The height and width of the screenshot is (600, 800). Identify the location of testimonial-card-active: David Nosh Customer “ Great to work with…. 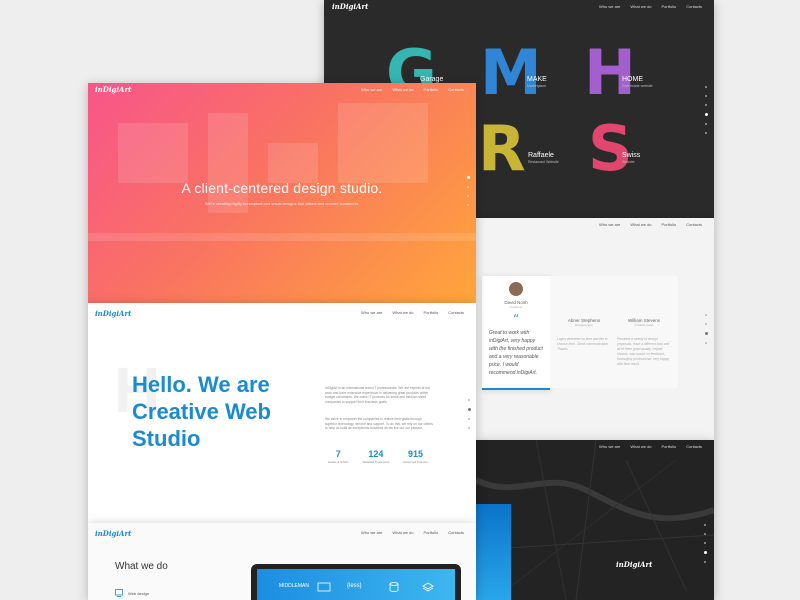
(516, 333).